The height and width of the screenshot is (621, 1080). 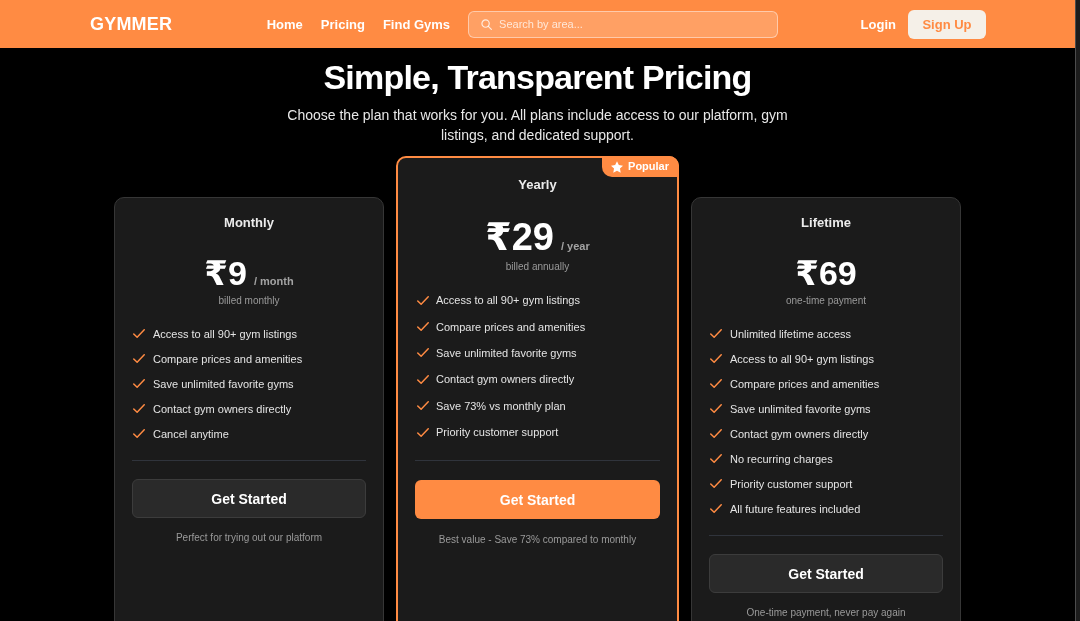 I want to click on plan-price: ₹29, so click(x=519, y=237).